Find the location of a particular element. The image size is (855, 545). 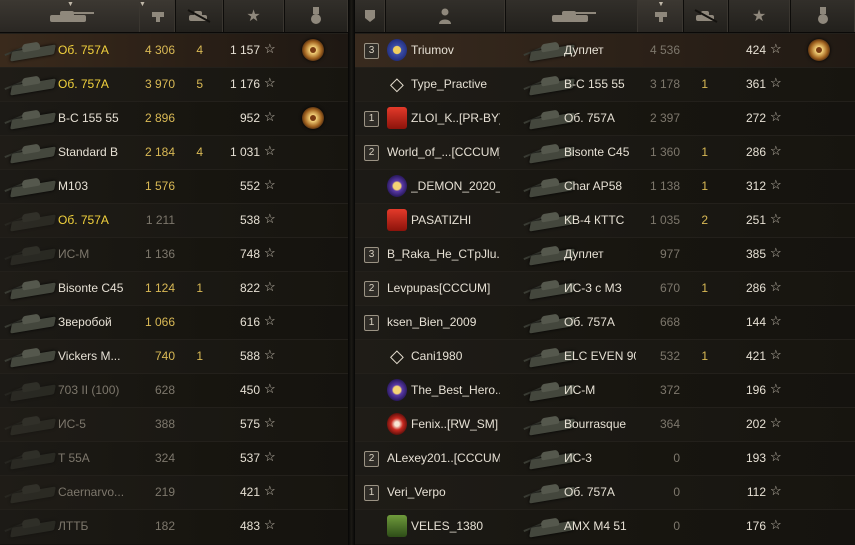

table-row: Vickers M... 740 1 588 ☆ is located at coordinates (174, 356).